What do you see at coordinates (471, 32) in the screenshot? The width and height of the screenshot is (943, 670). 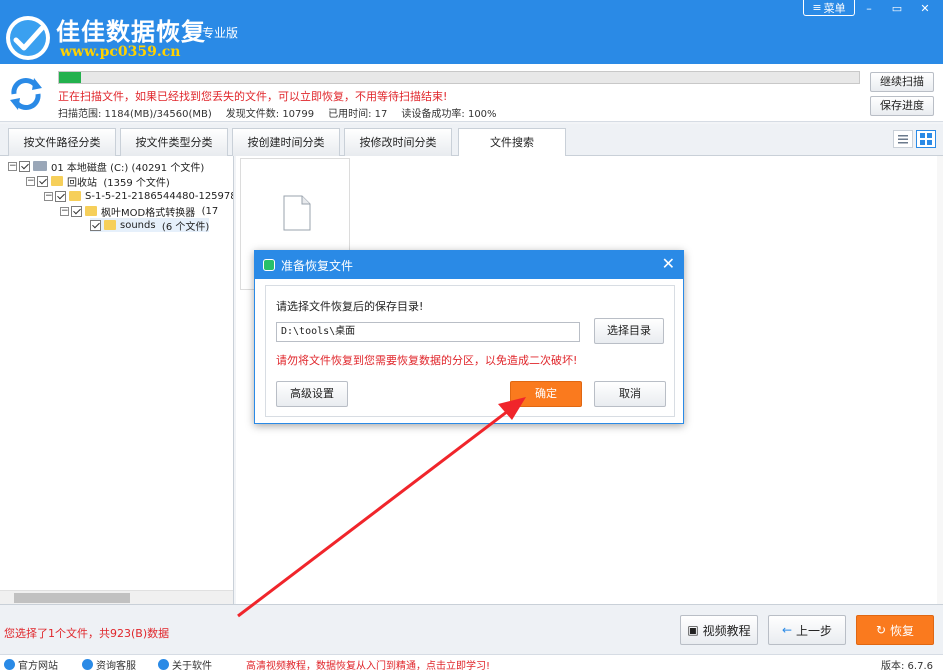 I see `title-bar: 佳佳数据恢复 专业版 www.pc0359.cn ≡ 菜单 – ▭ ✕` at bounding box center [471, 32].